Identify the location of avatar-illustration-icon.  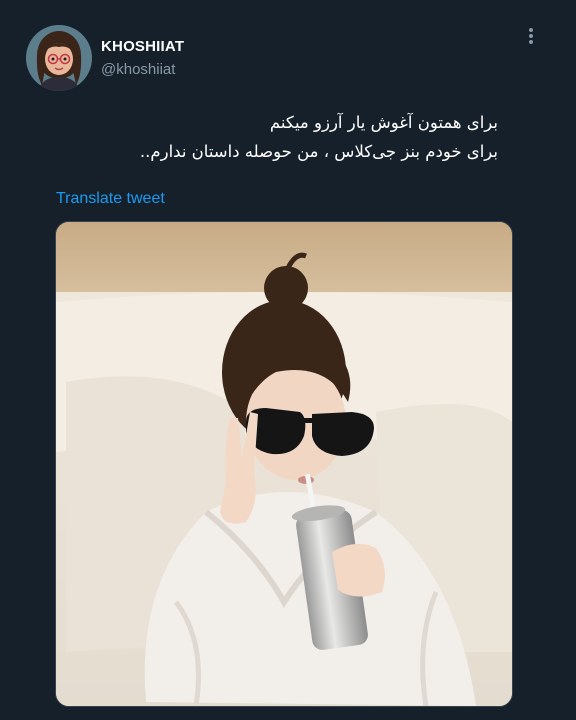
(59, 58).